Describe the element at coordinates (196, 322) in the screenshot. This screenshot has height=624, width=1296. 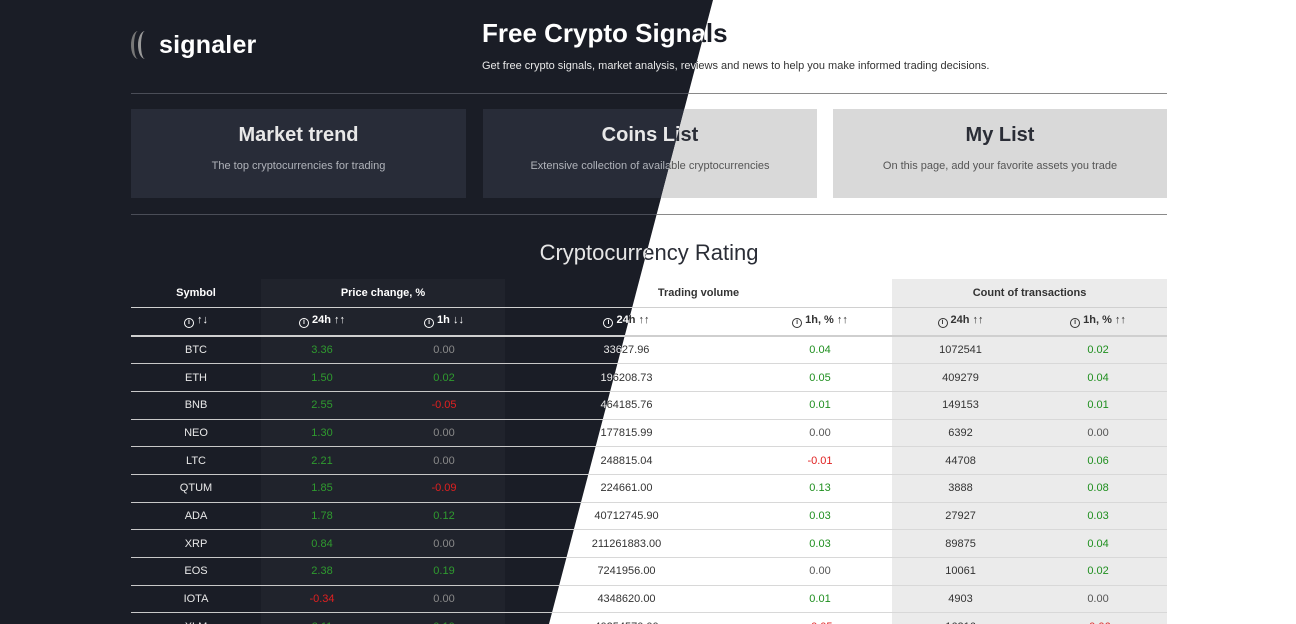
I see `sort-symbol: i↑↓` at that location.